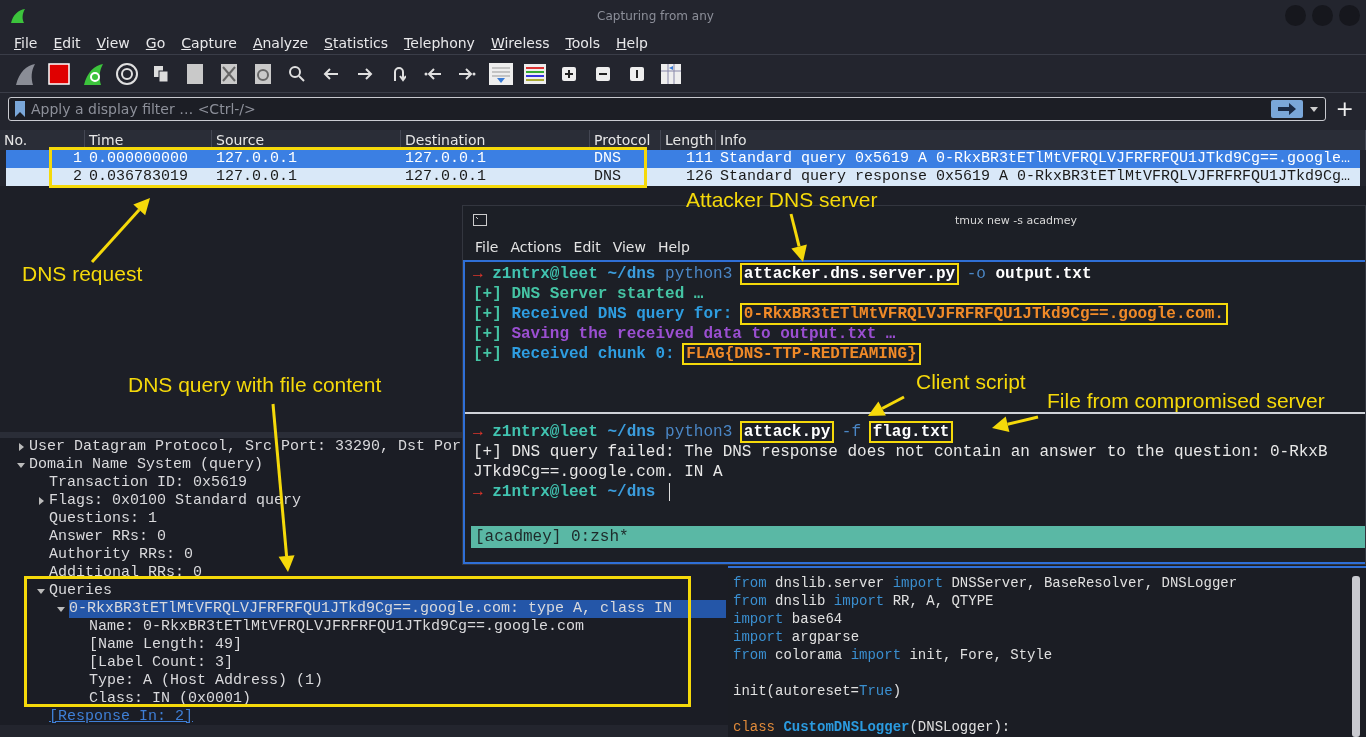 Image resolution: width=1366 pixels, height=737 pixels. What do you see at coordinates (582, 42) in the screenshot?
I see `menu-item: Tools` at bounding box center [582, 42].